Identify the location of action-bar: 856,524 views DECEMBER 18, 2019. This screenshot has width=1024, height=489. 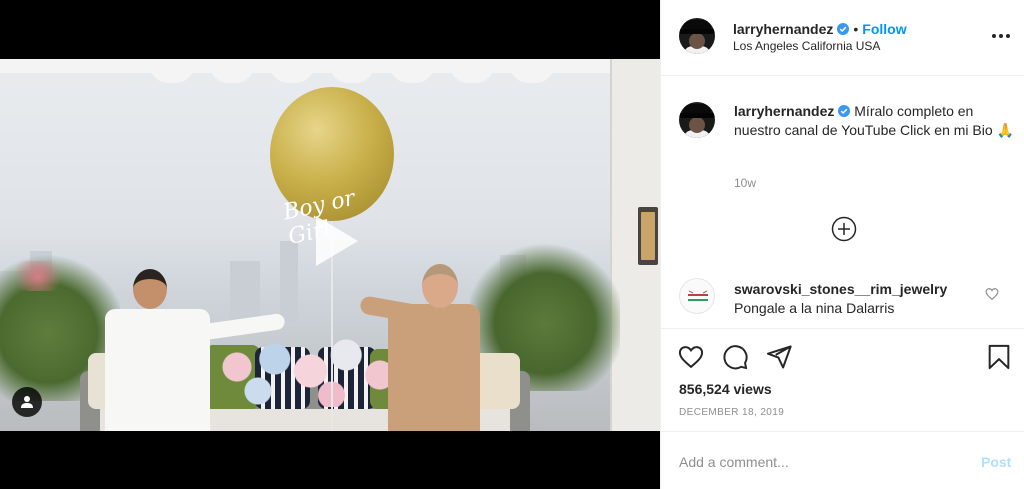
(842, 380).